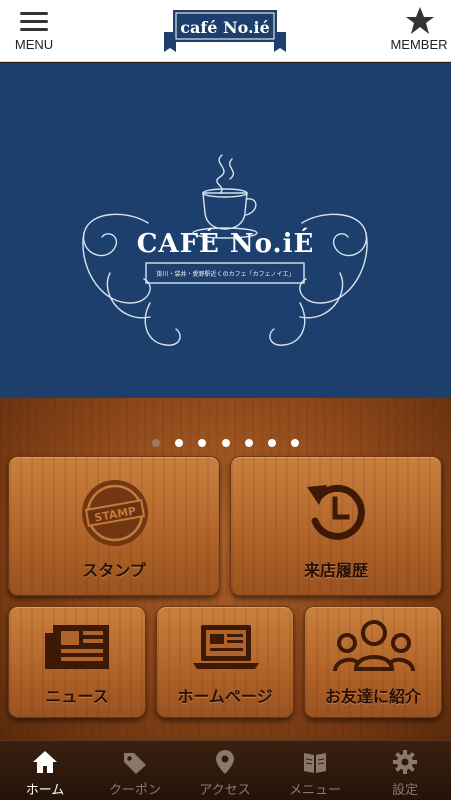  I want to click on homepage-label: ホームページ, so click(225, 696).